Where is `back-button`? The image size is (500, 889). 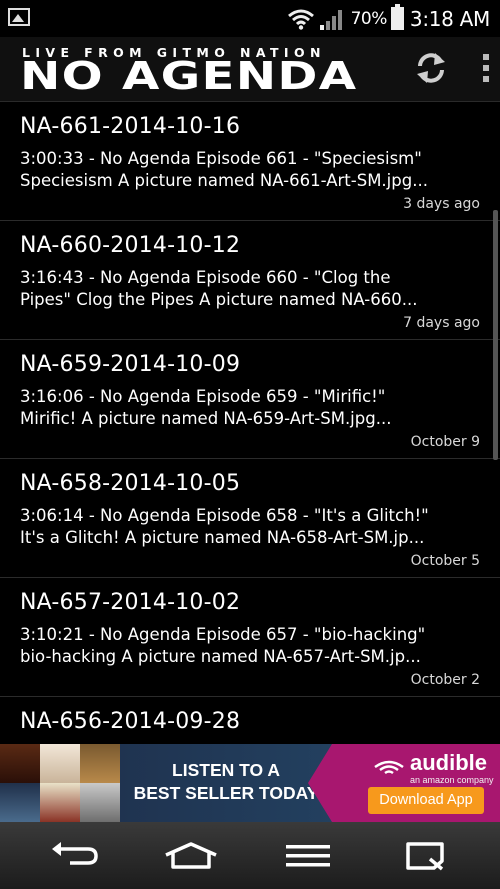 back-button is located at coordinates (75, 855).